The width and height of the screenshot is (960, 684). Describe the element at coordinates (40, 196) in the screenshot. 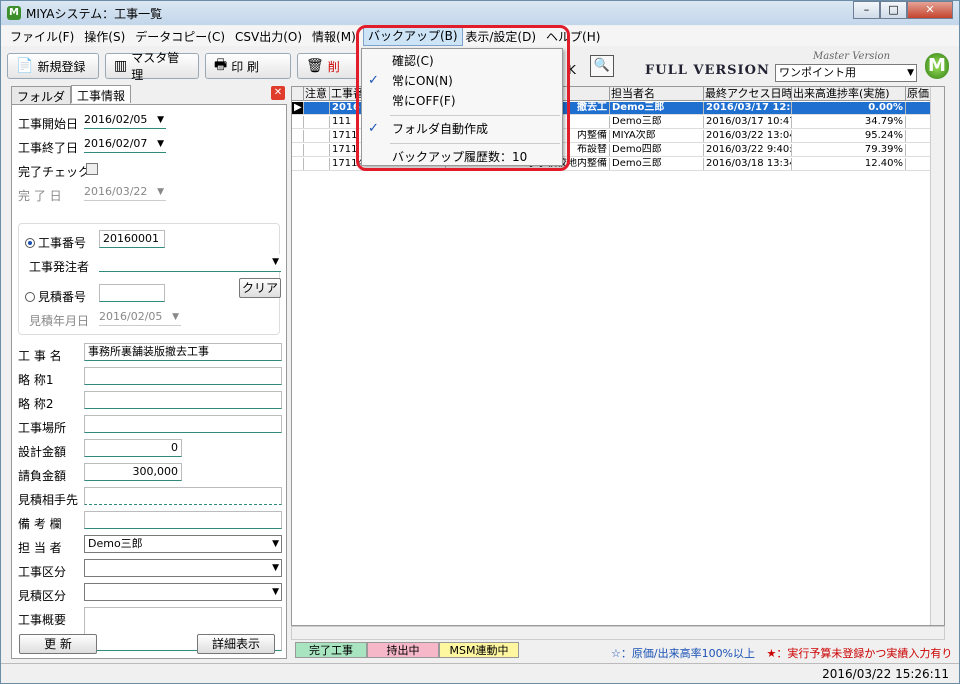

I see `done-date-label: 完 了 日` at that location.